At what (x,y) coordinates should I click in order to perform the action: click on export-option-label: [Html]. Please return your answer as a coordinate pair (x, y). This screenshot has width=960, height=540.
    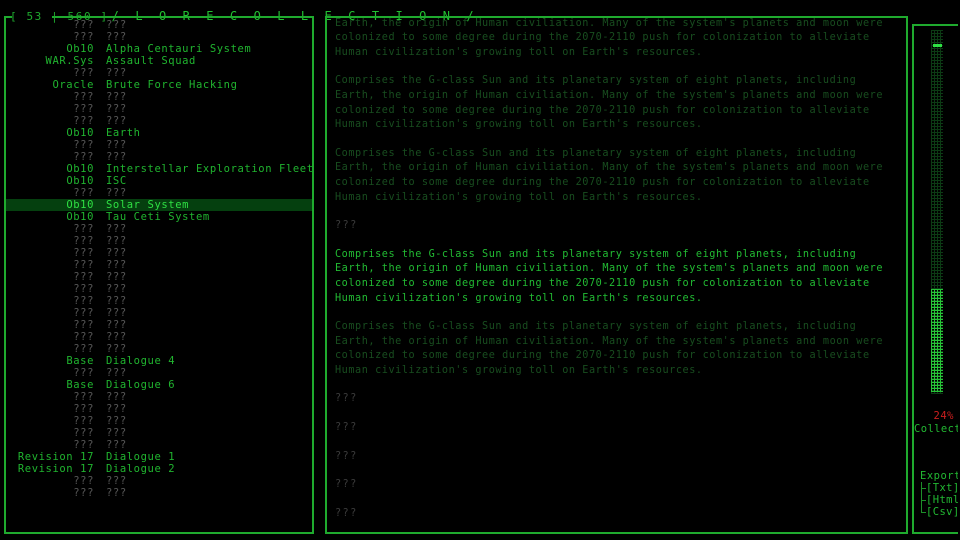
    Looking at the image, I should click on (942, 500).